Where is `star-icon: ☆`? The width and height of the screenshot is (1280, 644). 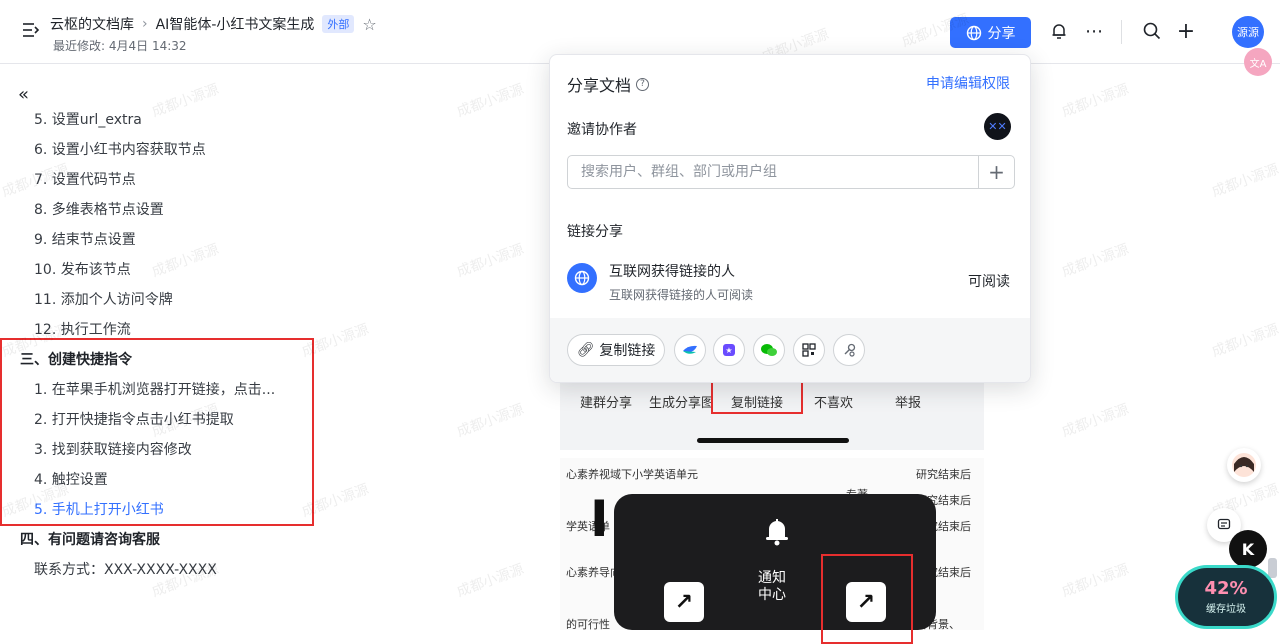
star-icon: ☆ is located at coordinates (369, 24).